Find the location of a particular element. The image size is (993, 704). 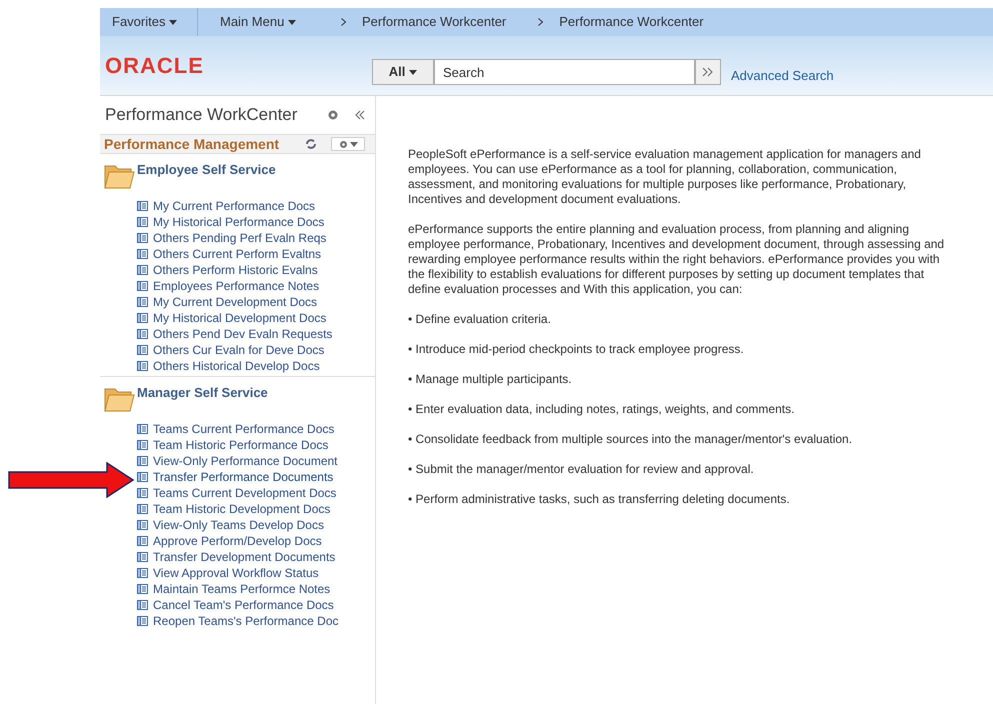

feature-bullet: • Consolidate feedback from multiple sources into the manager/mentor's evaluation. is located at coordinates (631, 439).